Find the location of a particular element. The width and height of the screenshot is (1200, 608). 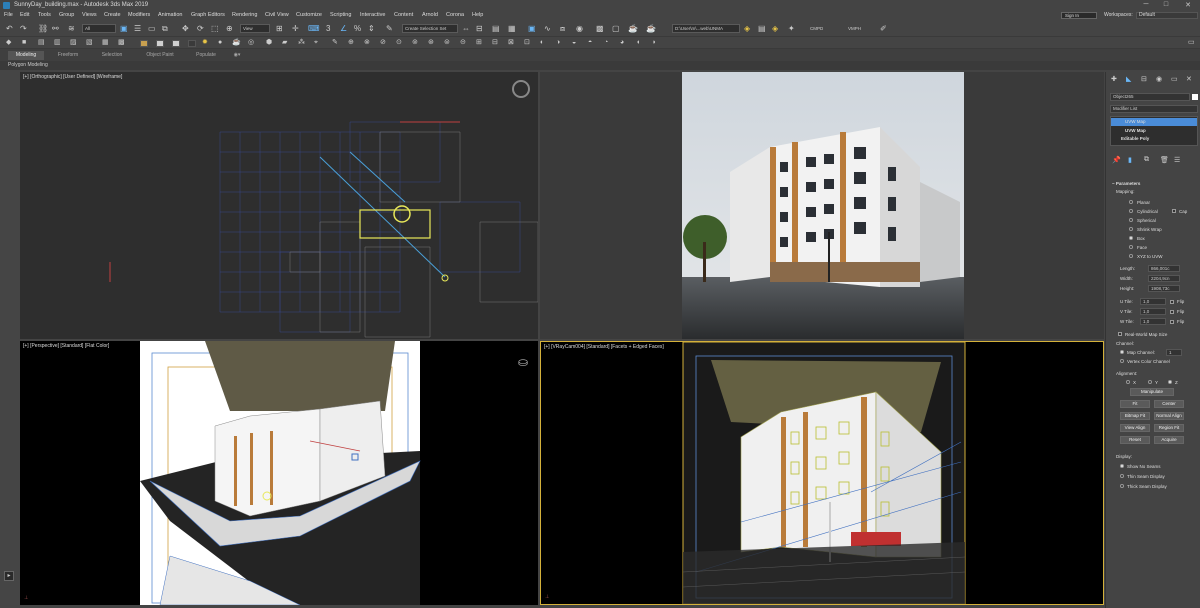

align-x-radio is located at coordinates (1128, 382).